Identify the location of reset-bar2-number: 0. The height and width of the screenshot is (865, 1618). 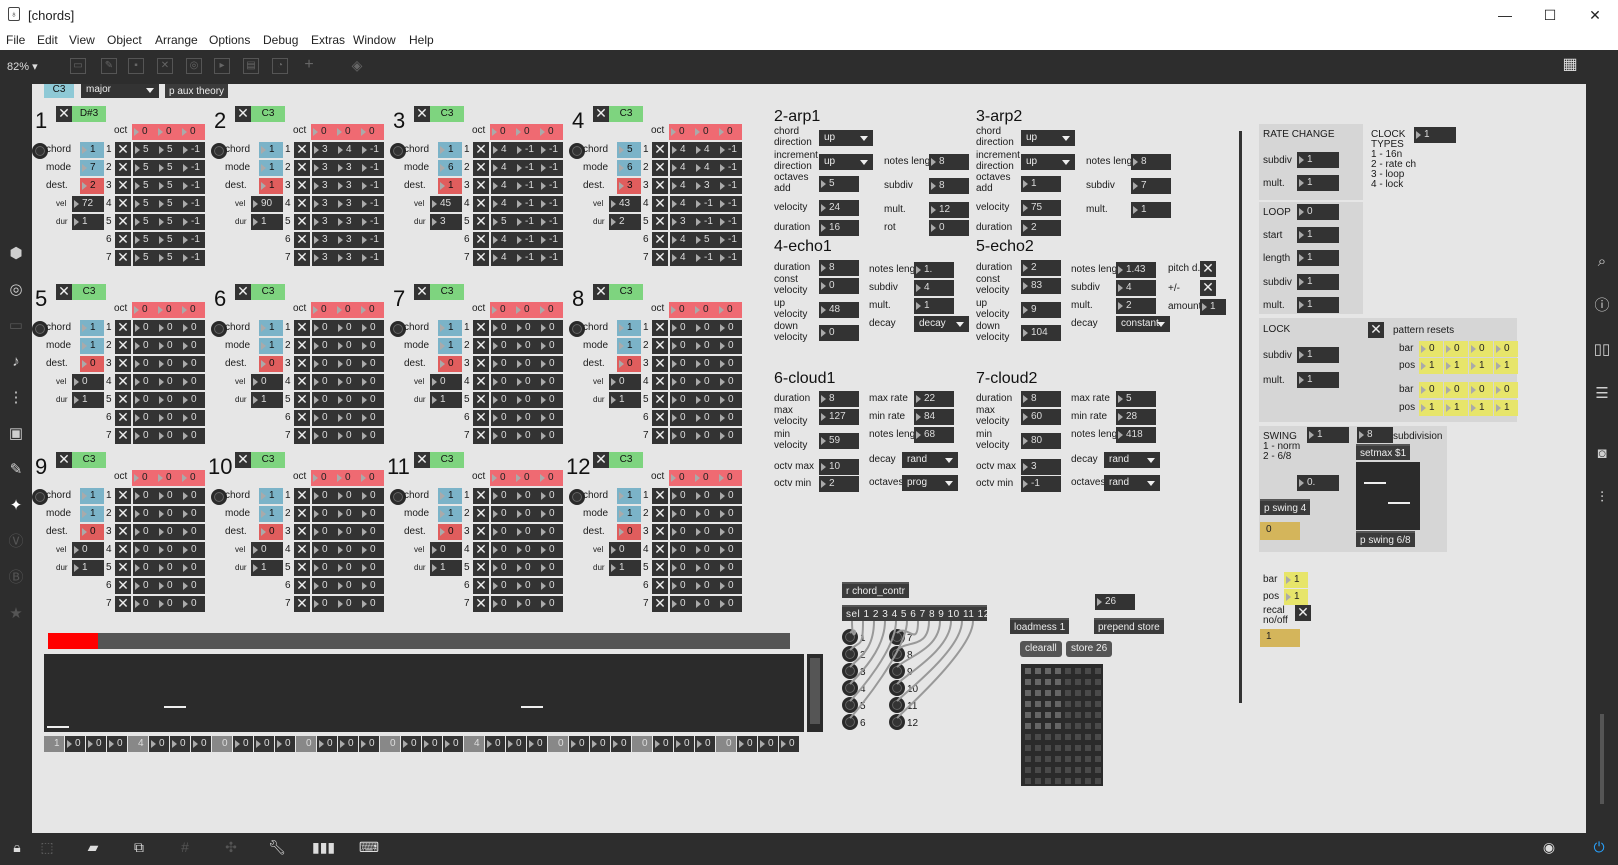
(1456, 390).